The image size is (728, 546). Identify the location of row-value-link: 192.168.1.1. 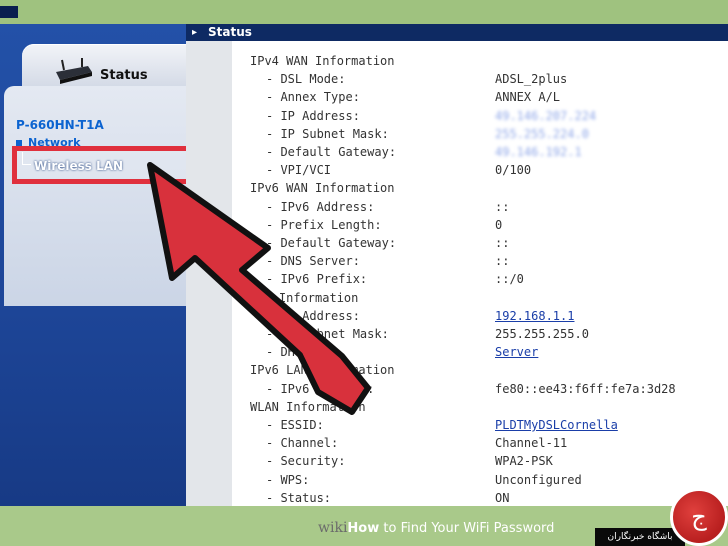
(534, 316).